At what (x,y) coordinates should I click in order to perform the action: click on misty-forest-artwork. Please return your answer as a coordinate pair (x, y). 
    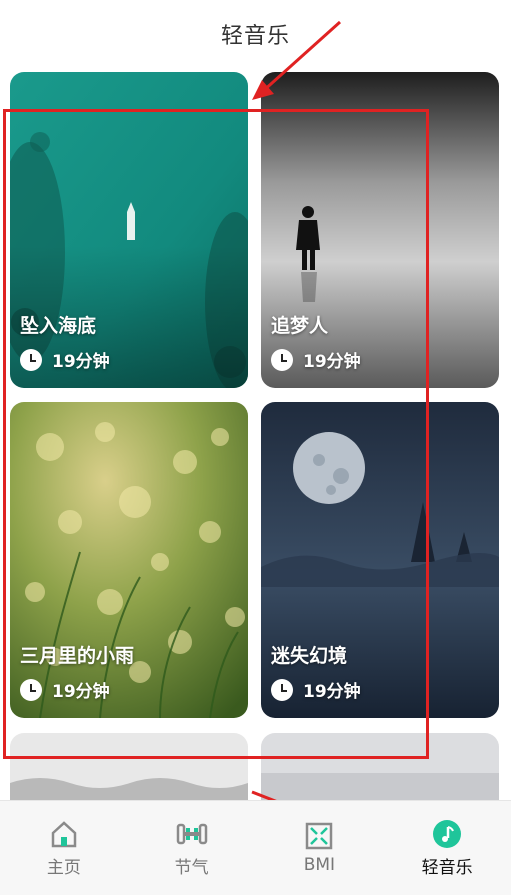
    Looking at the image, I should click on (129, 766).